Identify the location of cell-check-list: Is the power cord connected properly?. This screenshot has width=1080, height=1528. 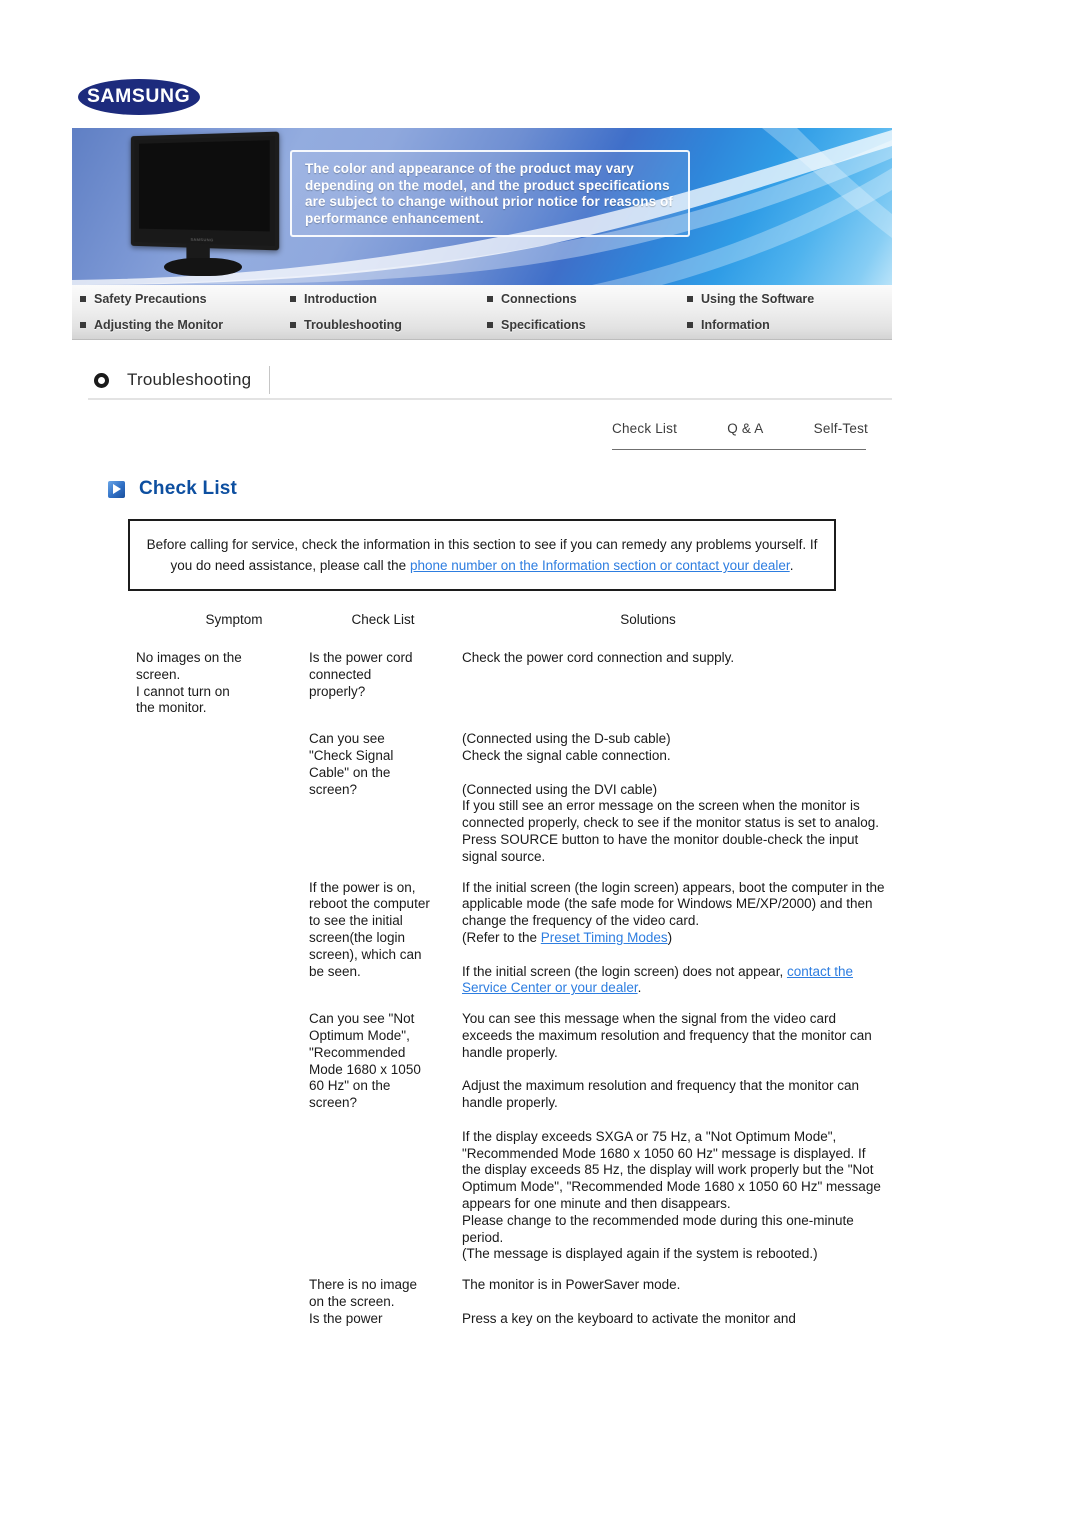
(355, 675).